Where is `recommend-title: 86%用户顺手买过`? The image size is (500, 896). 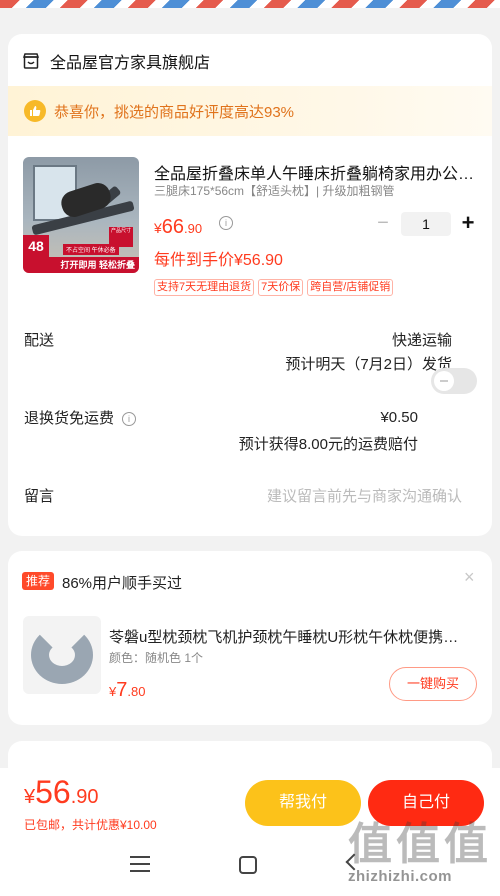
recommend-title: 86%用户顺手买过 is located at coordinates (122, 583).